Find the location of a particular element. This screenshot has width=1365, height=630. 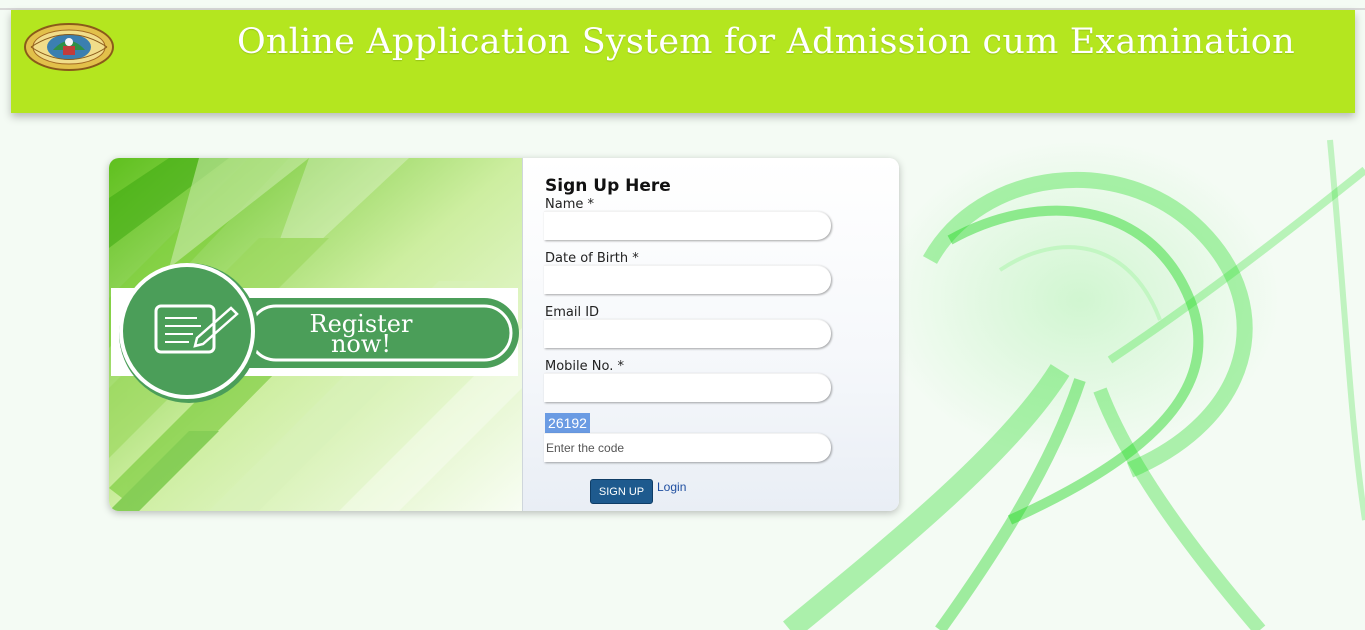

captcha-input is located at coordinates (687, 447).